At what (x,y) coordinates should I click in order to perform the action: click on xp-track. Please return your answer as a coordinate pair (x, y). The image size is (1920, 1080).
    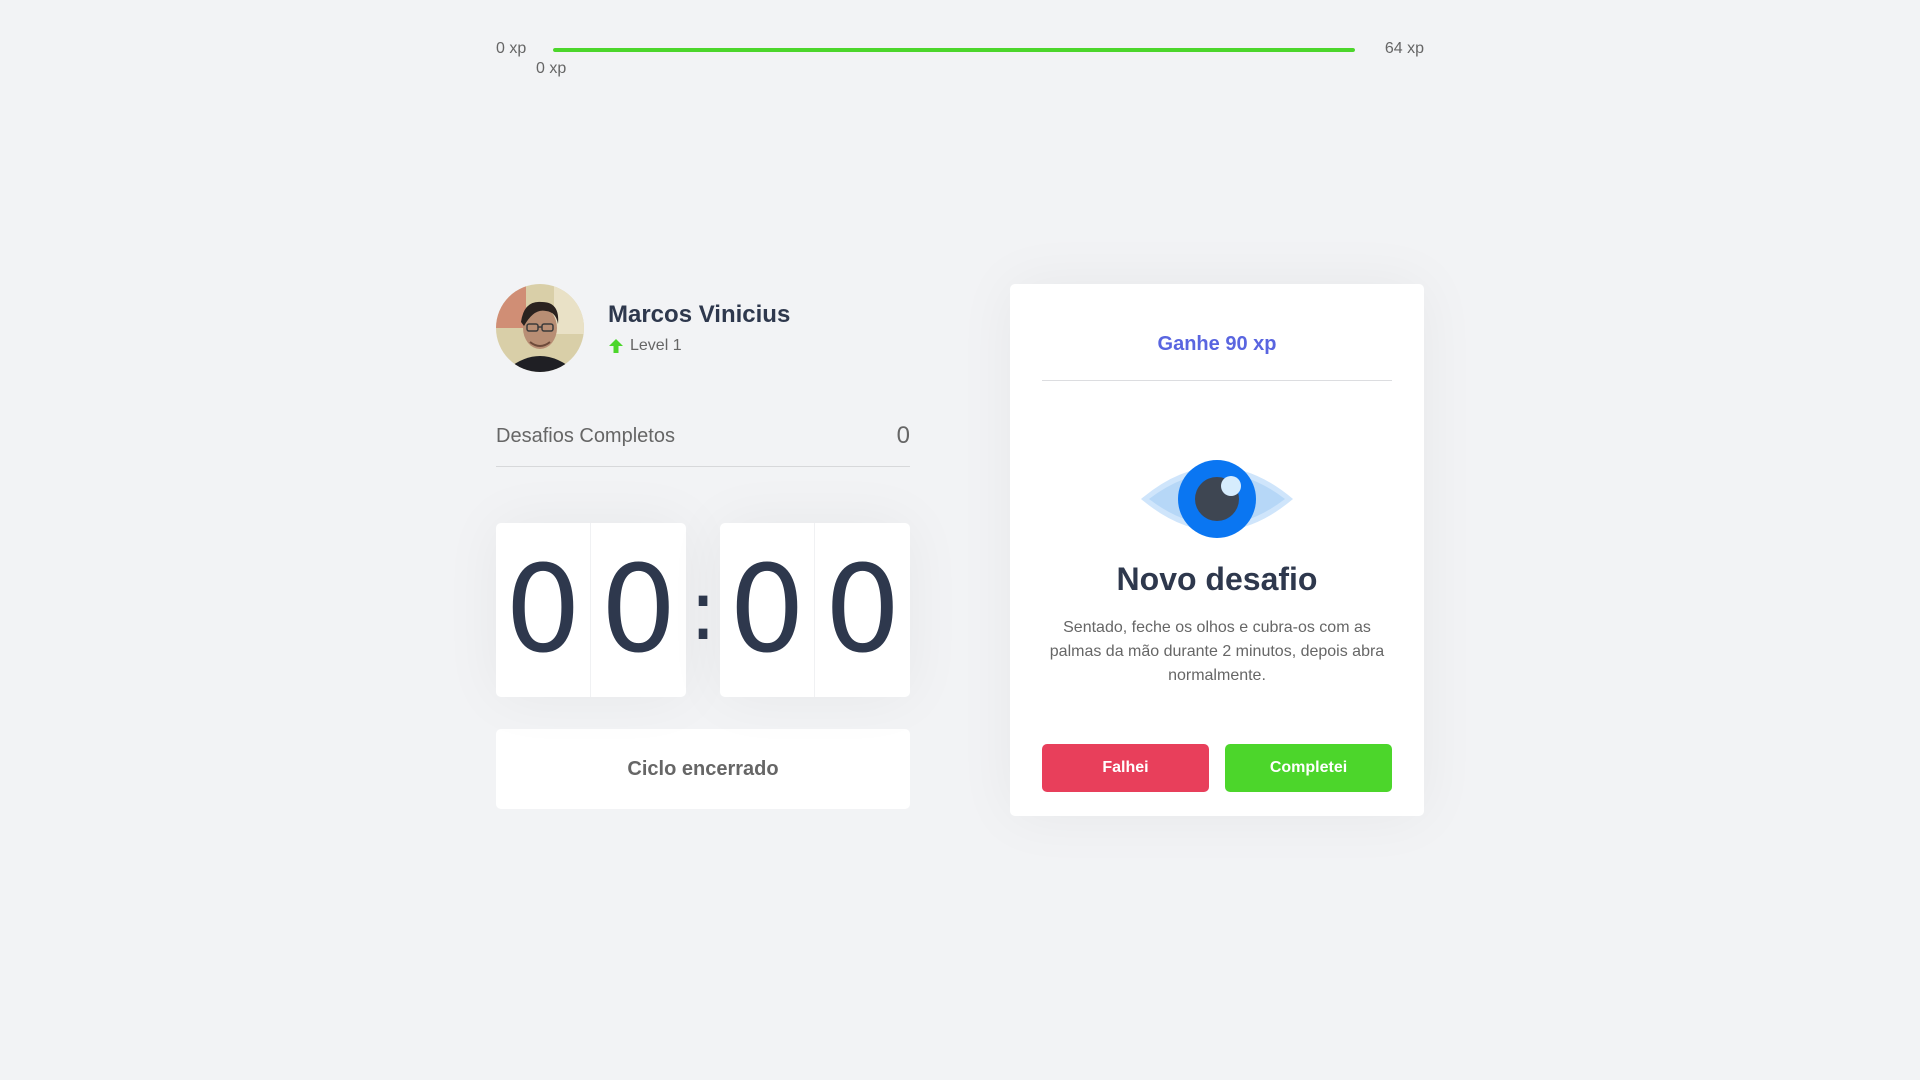
    Looking at the image, I should click on (954, 50).